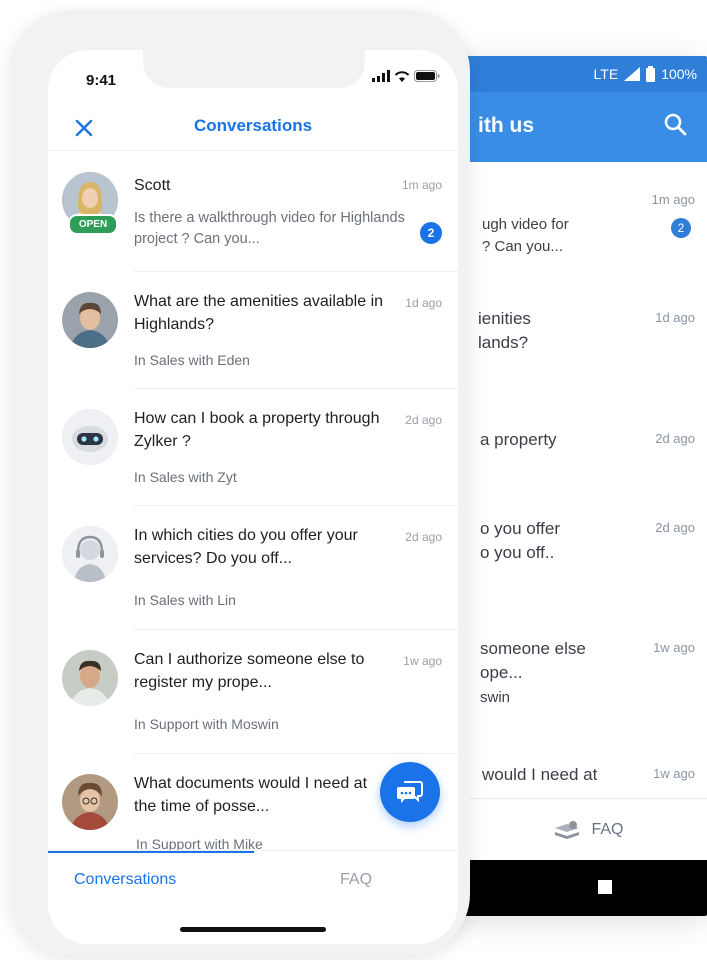 The height and width of the screenshot is (960, 707). What do you see at coordinates (568, 762) in the screenshot?
I see `android-list-item: 1w ago would I need at` at bounding box center [568, 762].